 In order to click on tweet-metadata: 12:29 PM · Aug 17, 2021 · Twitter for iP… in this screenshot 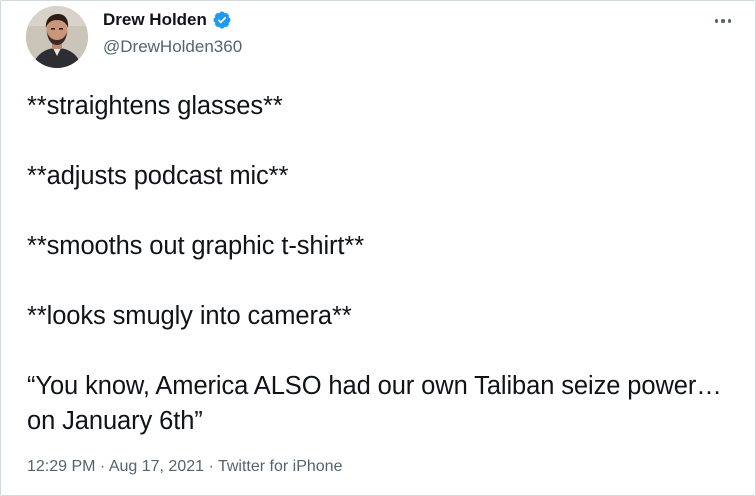, I will do `click(184, 467)`.